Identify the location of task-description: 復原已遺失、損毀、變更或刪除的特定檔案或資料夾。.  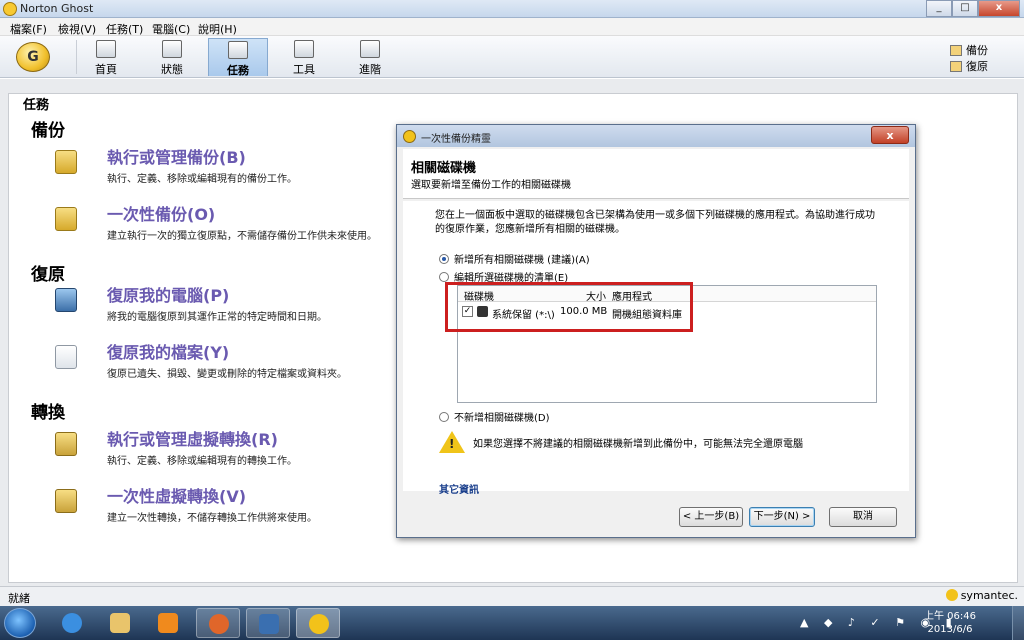
(227, 374).